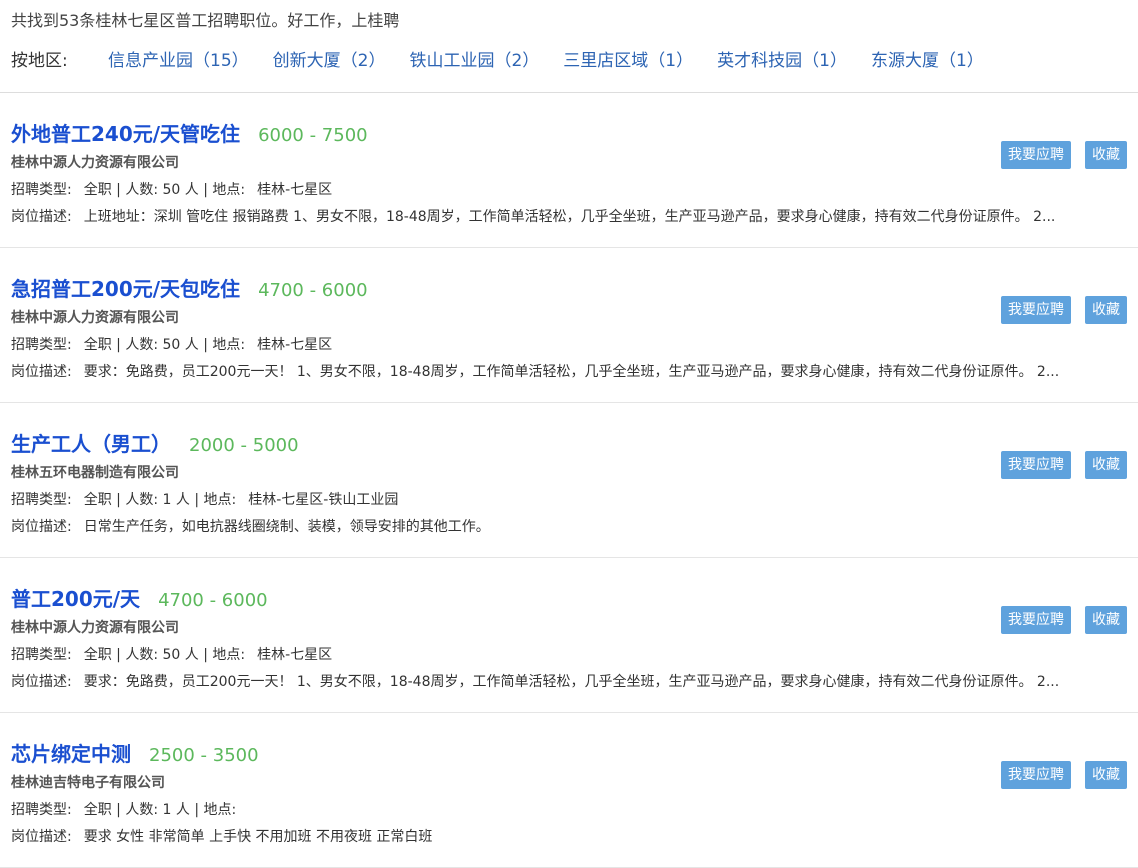 This screenshot has width=1138, height=868. I want to click on job-meta: 招聘类型: 全职 | 人数: 1 人 | 地点: 桂林-七星区-铁山工业园, so click(205, 500).